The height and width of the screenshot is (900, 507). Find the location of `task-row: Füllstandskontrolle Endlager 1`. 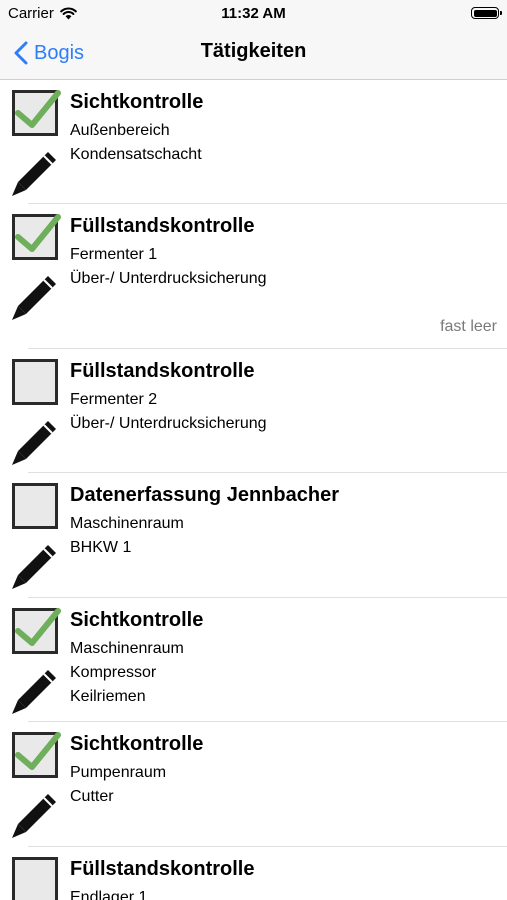

task-row: Füllstandskontrolle Endlager 1 is located at coordinates (253, 873).